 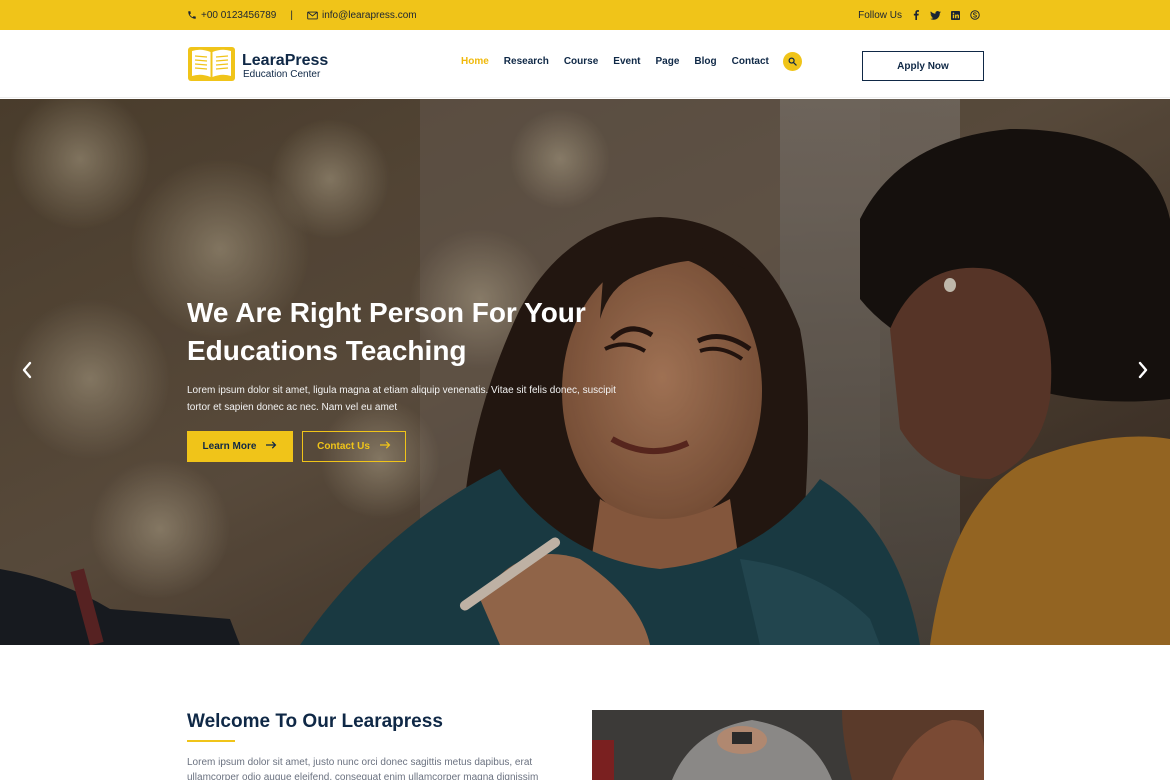 I want to click on chevron-left-icon, so click(x=27, y=372).